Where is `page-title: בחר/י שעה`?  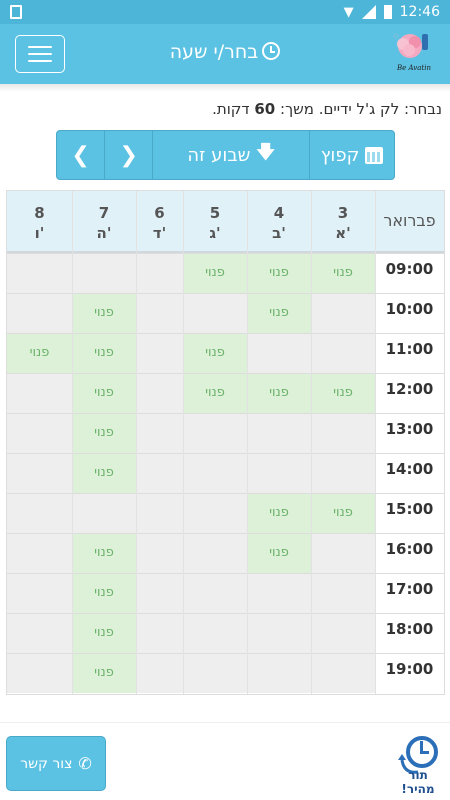
page-title: בחר/י שעה is located at coordinates (225, 52).